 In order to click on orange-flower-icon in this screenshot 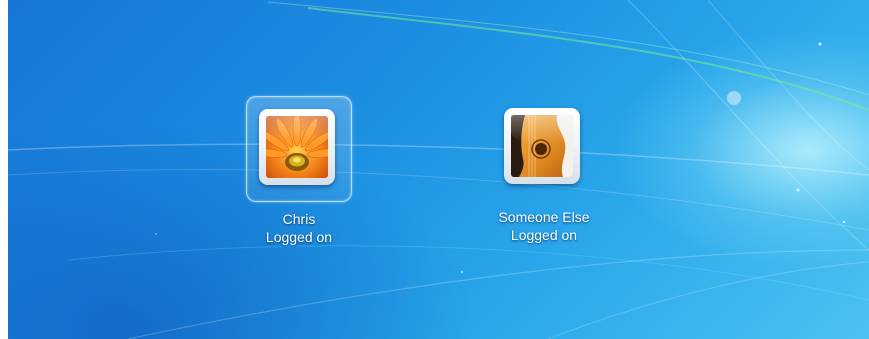, I will do `click(297, 147)`.